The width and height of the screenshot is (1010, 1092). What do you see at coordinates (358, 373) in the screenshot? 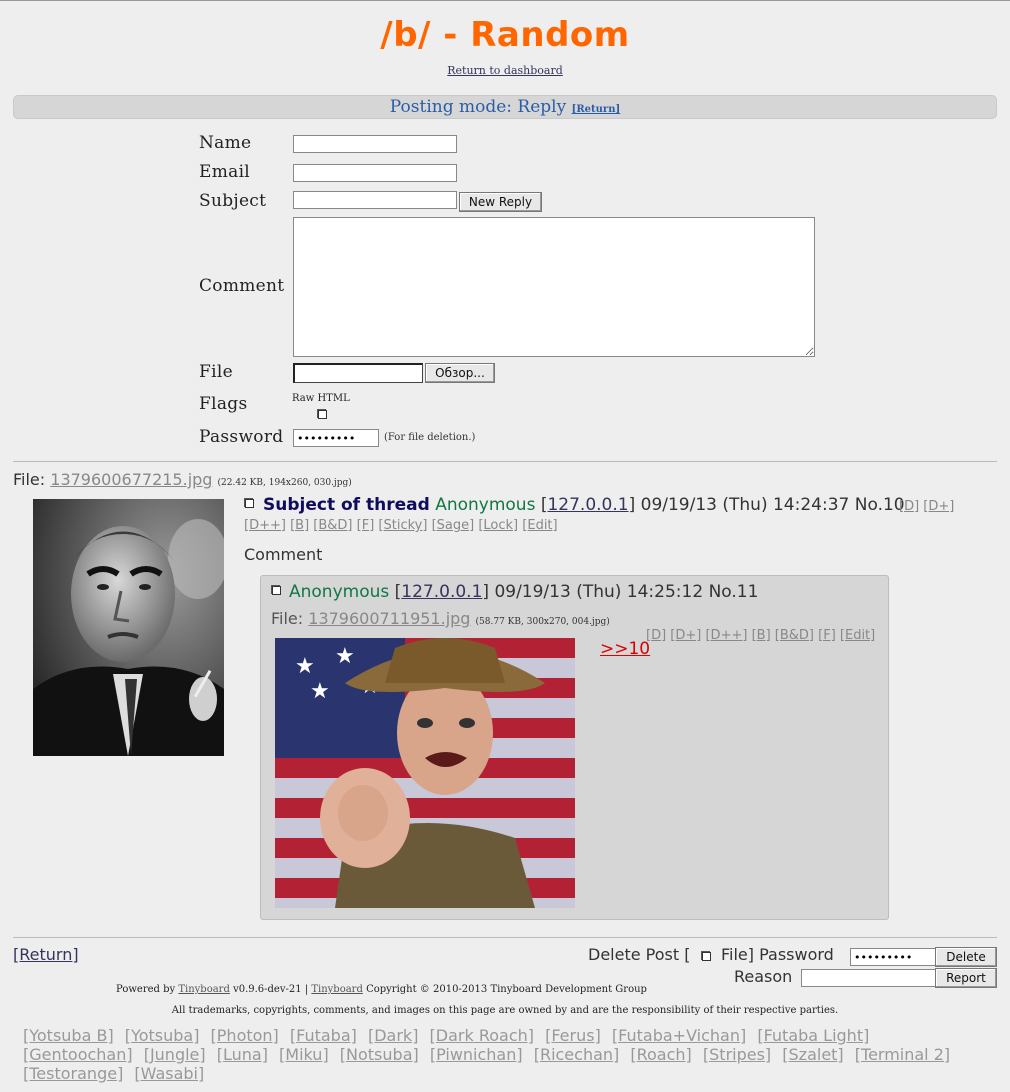
I see `file-input` at bounding box center [358, 373].